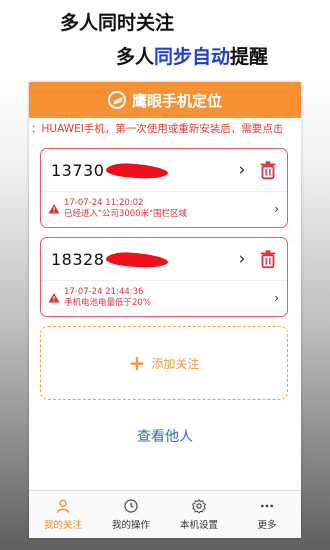 The height and width of the screenshot is (550, 330). Describe the element at coordinates (267, 506) in the screenshot. I see `more-dots-icon` at that location.